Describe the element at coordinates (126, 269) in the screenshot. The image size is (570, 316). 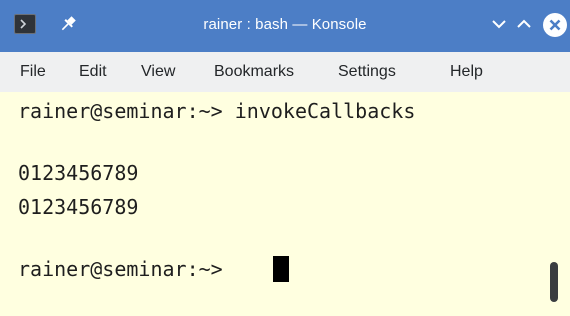
I see `terminal-prompt: rainer@seminar:~>` at that location.